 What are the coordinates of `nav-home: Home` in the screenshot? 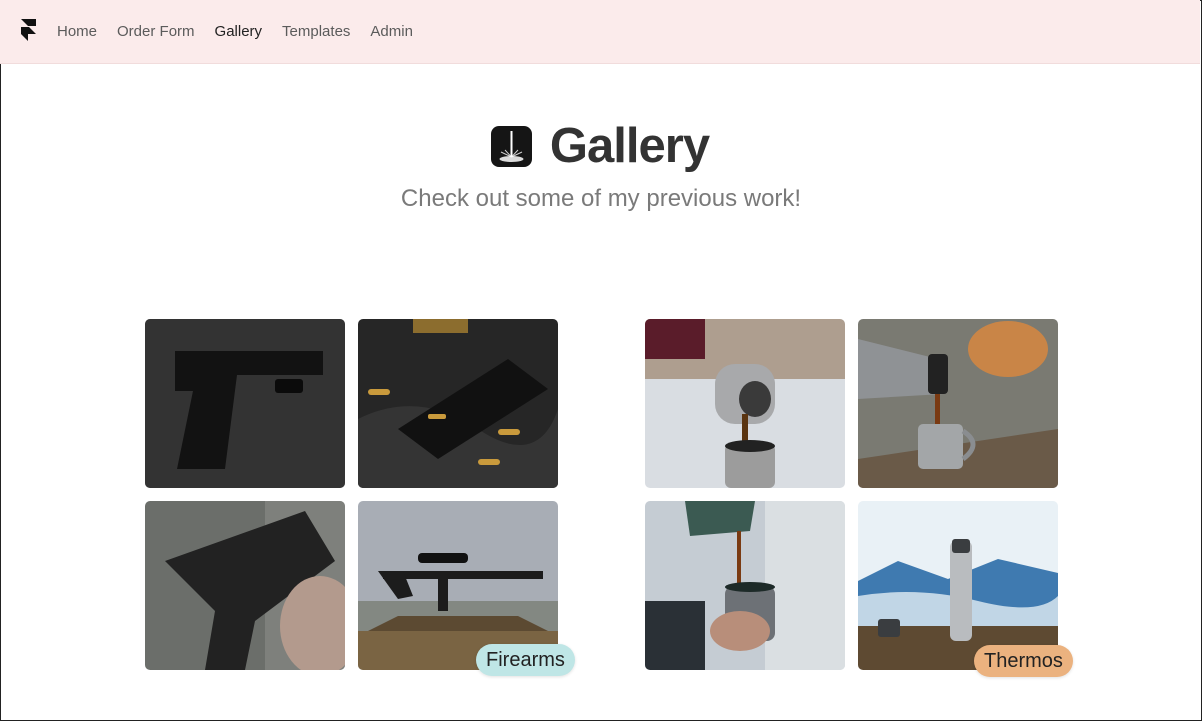 It's located at (77, 31).